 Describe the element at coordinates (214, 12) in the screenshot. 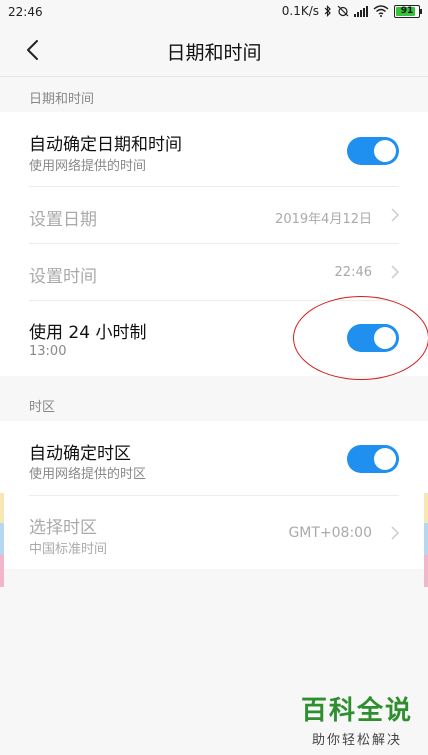

I see `status-bar: 22:46 0.1K/s 91` at that location.